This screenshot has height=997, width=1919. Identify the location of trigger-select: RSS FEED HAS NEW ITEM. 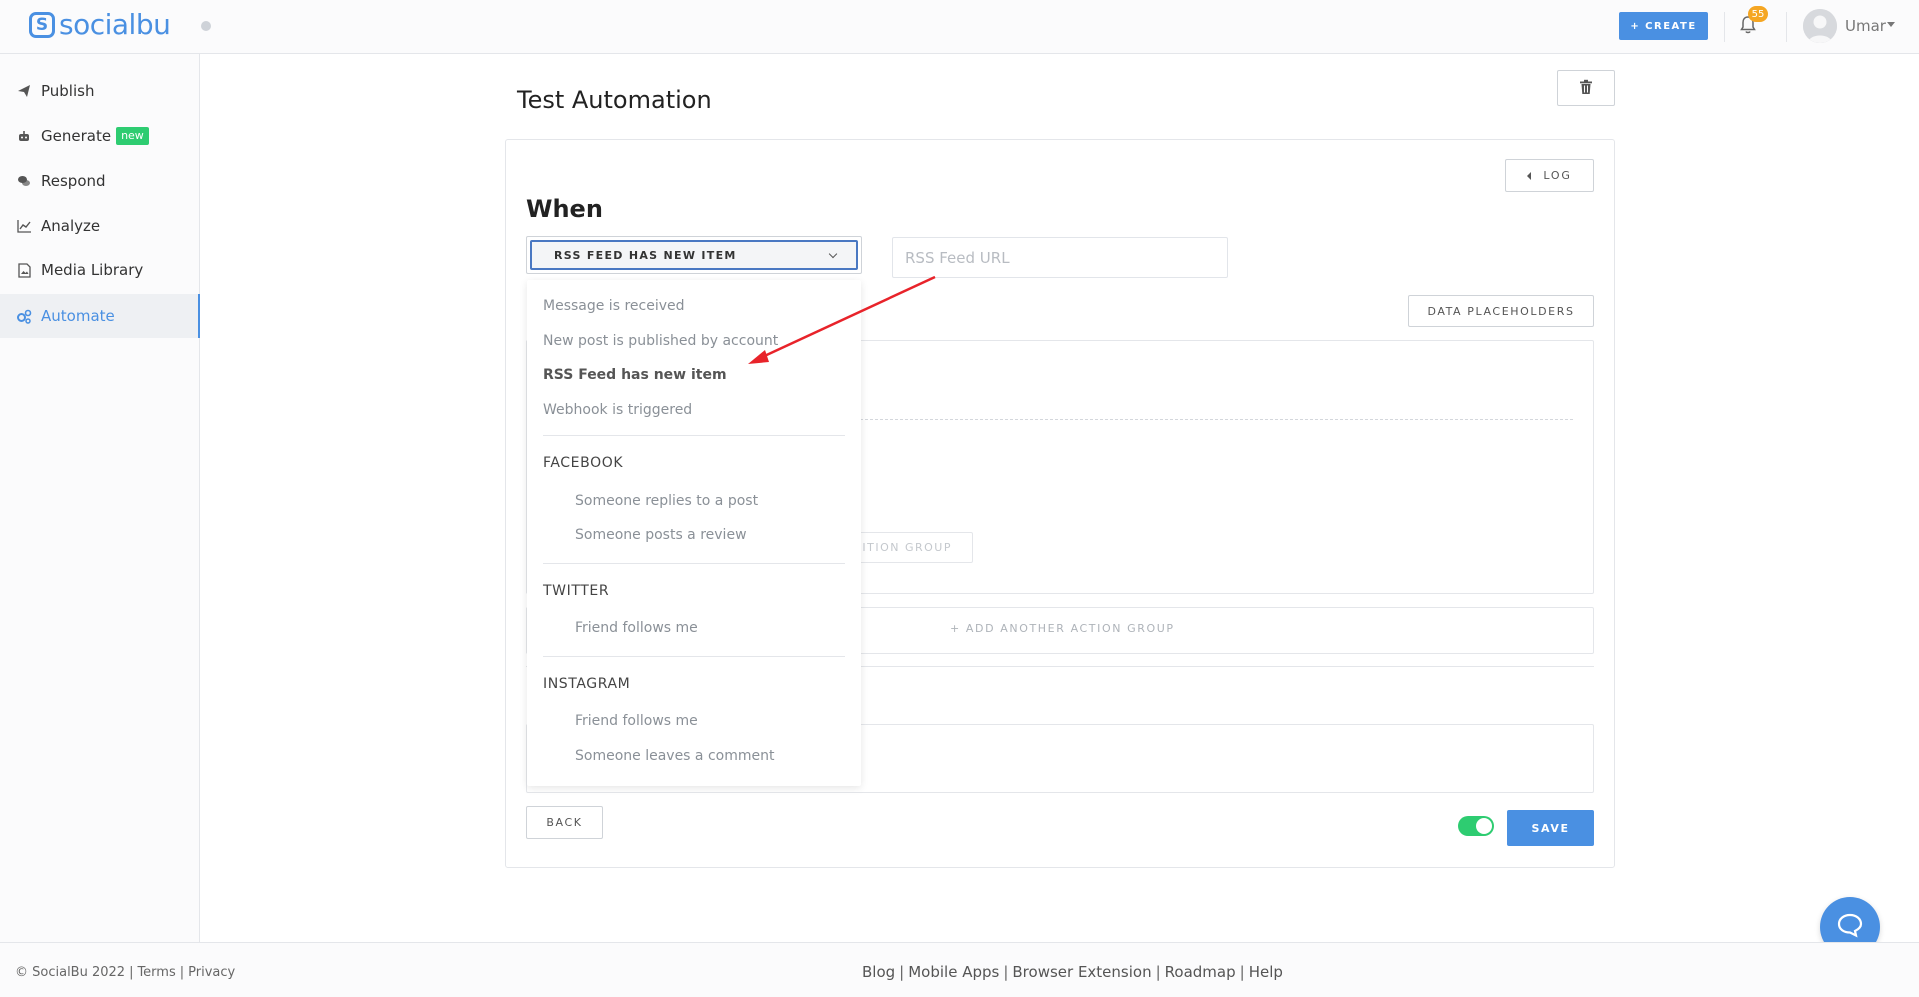
(694, 255).